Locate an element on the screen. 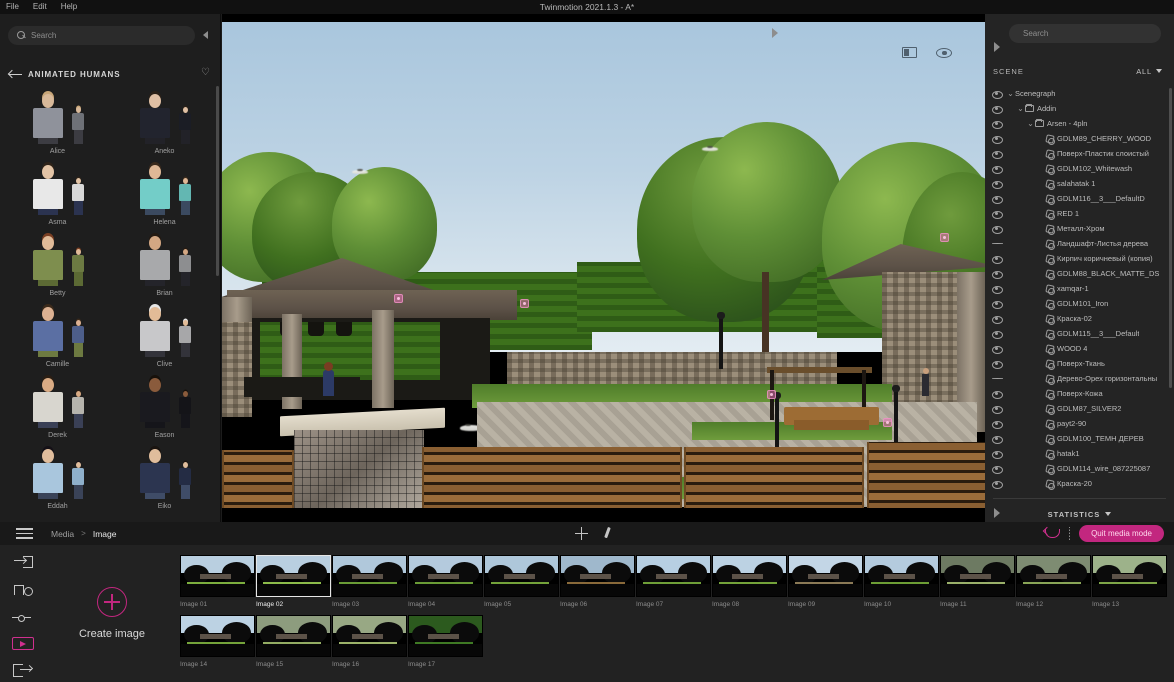  scene-filter-dropdown: ALL is located at coordinates (1149, 71).